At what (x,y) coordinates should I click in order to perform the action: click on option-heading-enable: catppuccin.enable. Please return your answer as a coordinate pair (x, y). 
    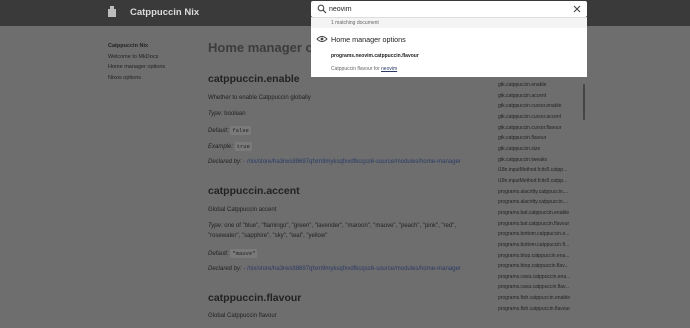
    Looking at the image, I should click on (254, 79).